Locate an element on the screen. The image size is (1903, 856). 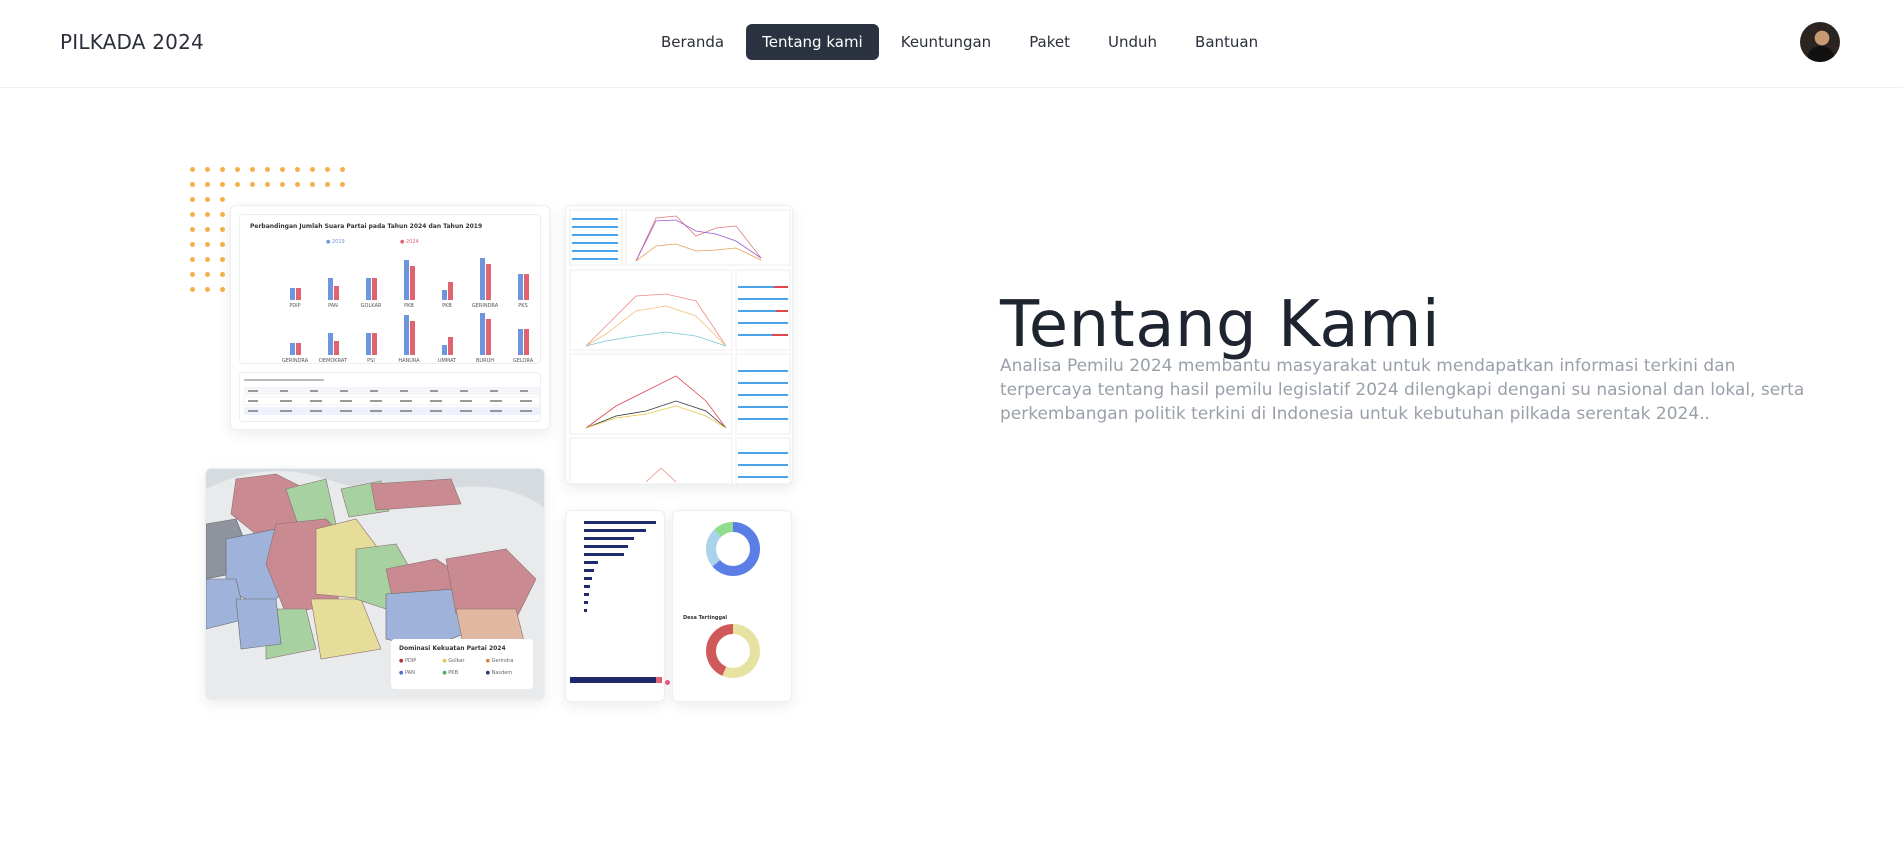
donut-chart-svg is located at coordinates (733, 600).